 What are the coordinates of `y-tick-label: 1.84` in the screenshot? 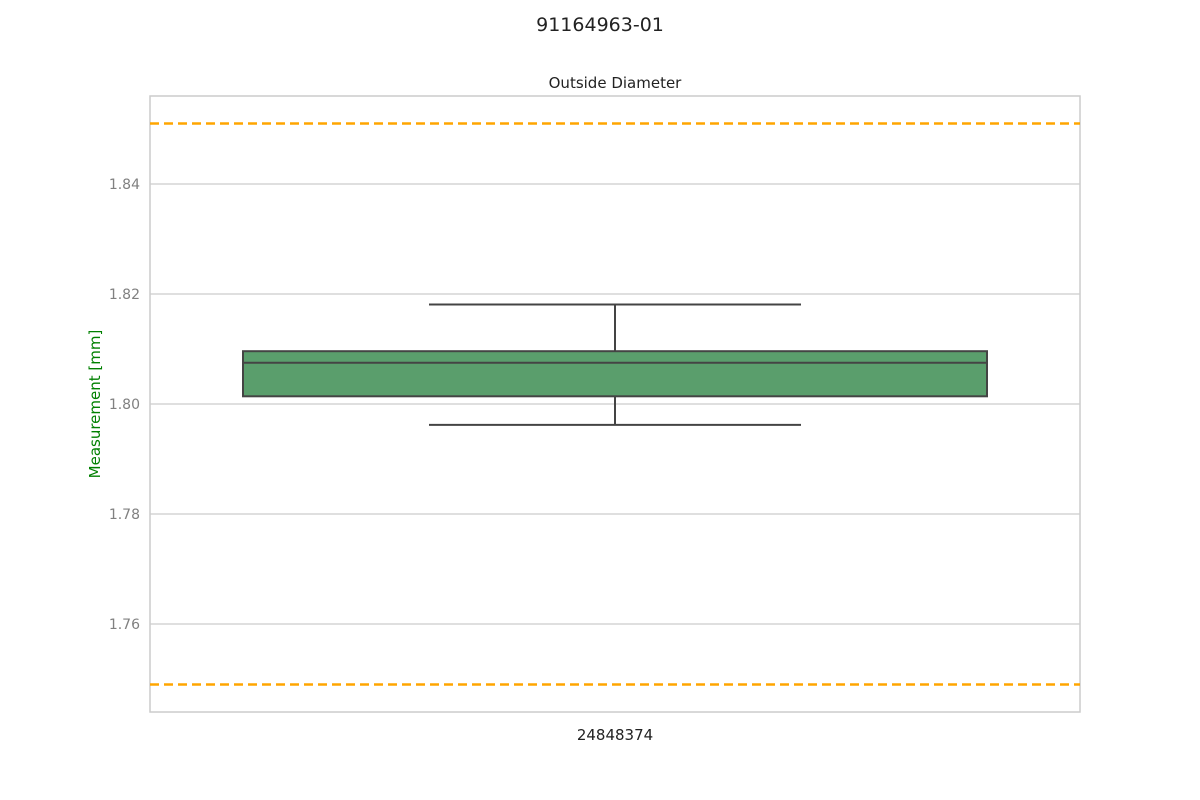 It's located at (124, 185).